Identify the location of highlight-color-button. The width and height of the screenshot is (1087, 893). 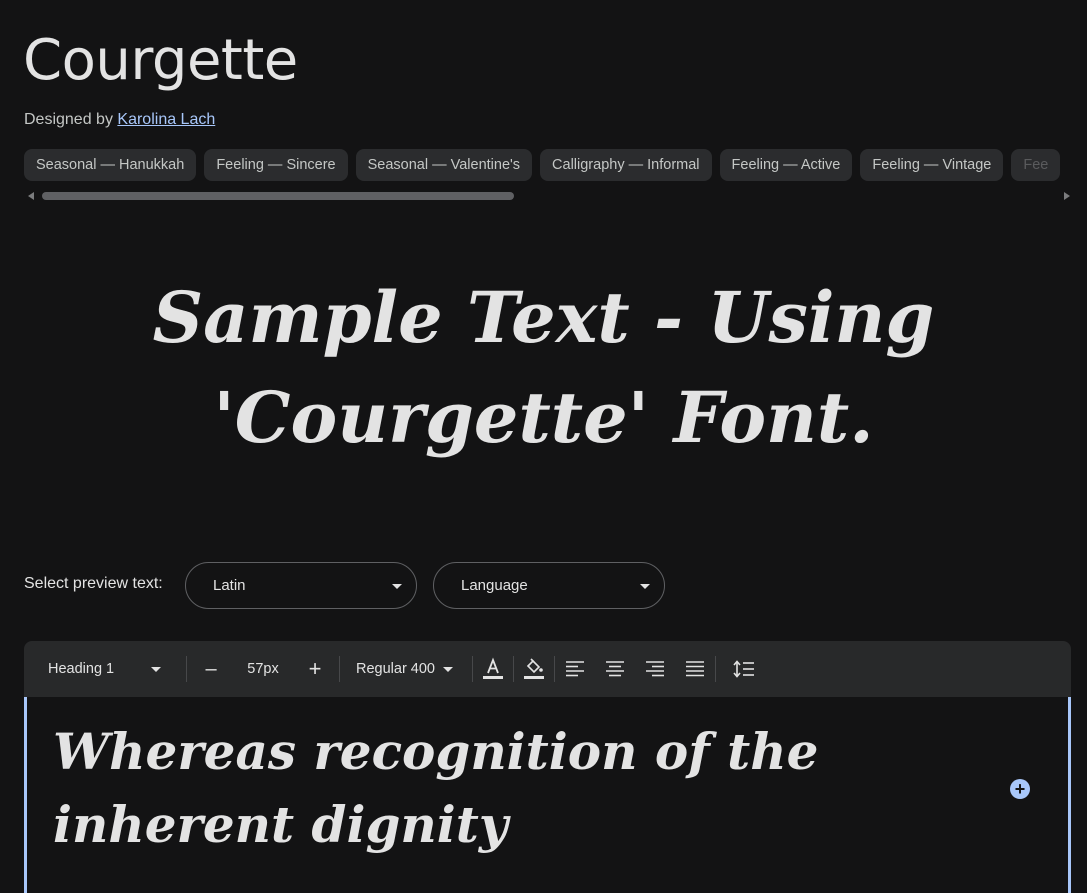
(534, 669).